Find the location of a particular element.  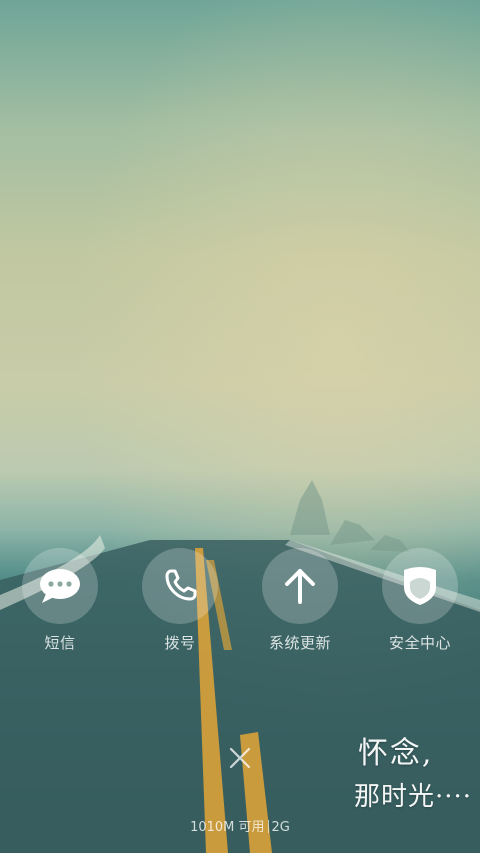

poem-line-2: 那时光···· is located at coordinates (412, 797).